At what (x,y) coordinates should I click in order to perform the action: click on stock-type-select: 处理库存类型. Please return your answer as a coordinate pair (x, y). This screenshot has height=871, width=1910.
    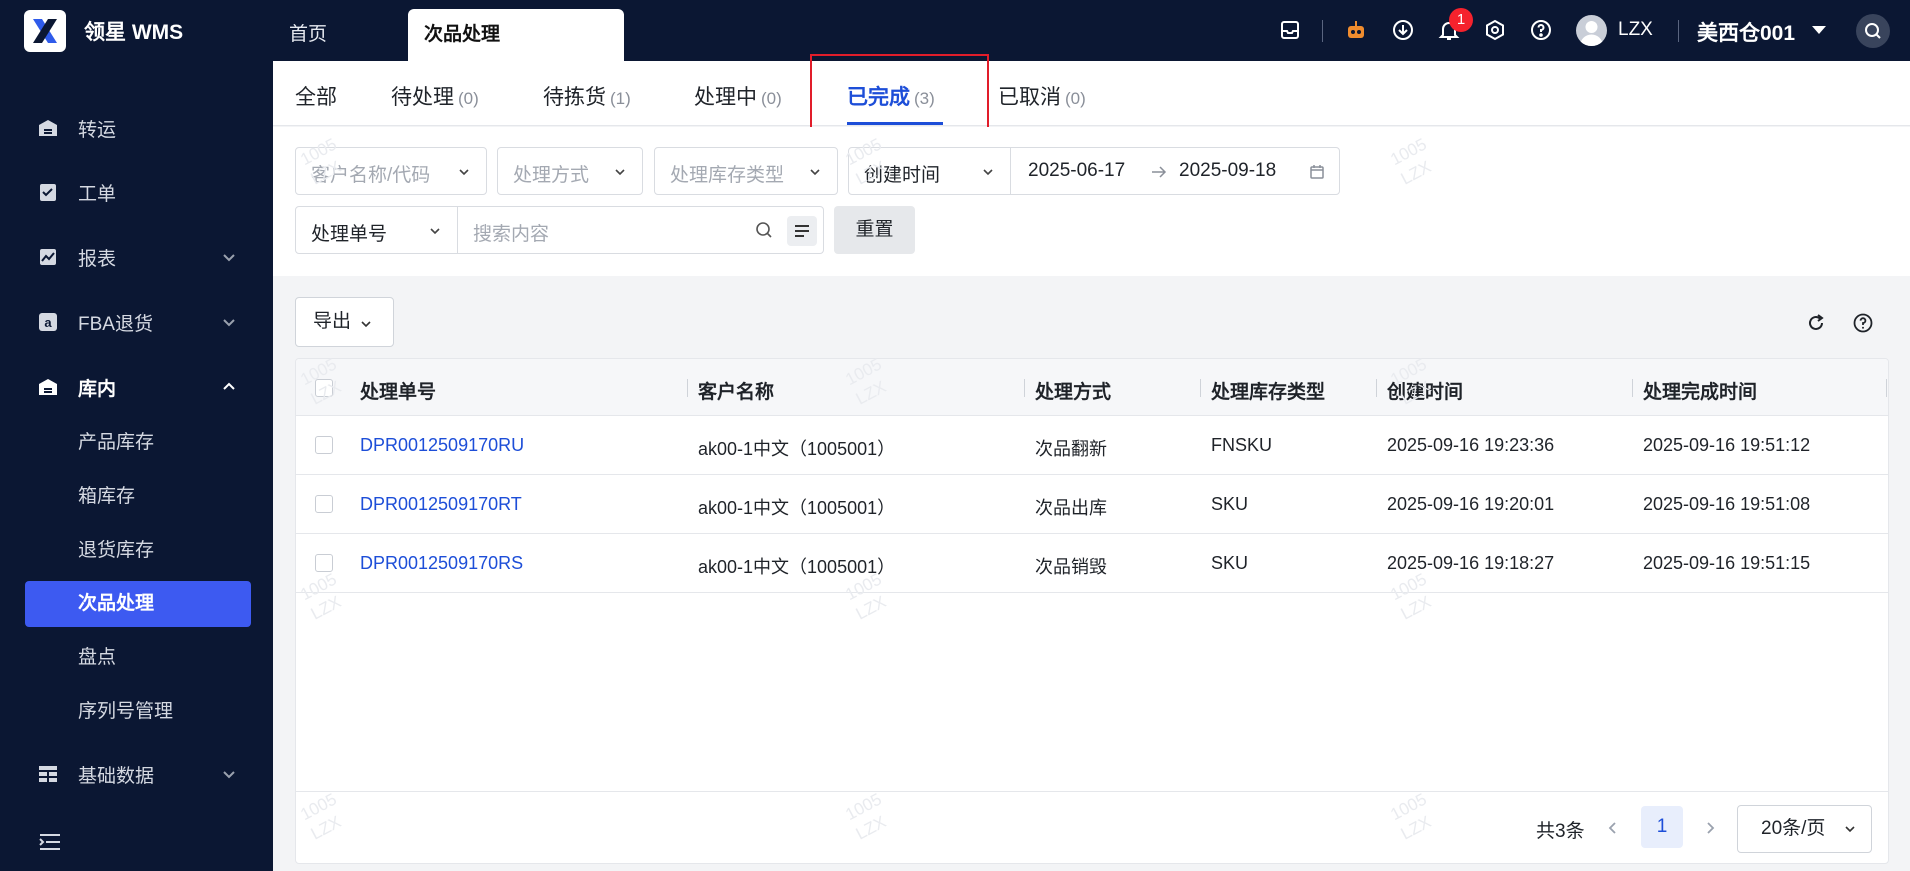
    Looking at the image, I should click on (746, 171).